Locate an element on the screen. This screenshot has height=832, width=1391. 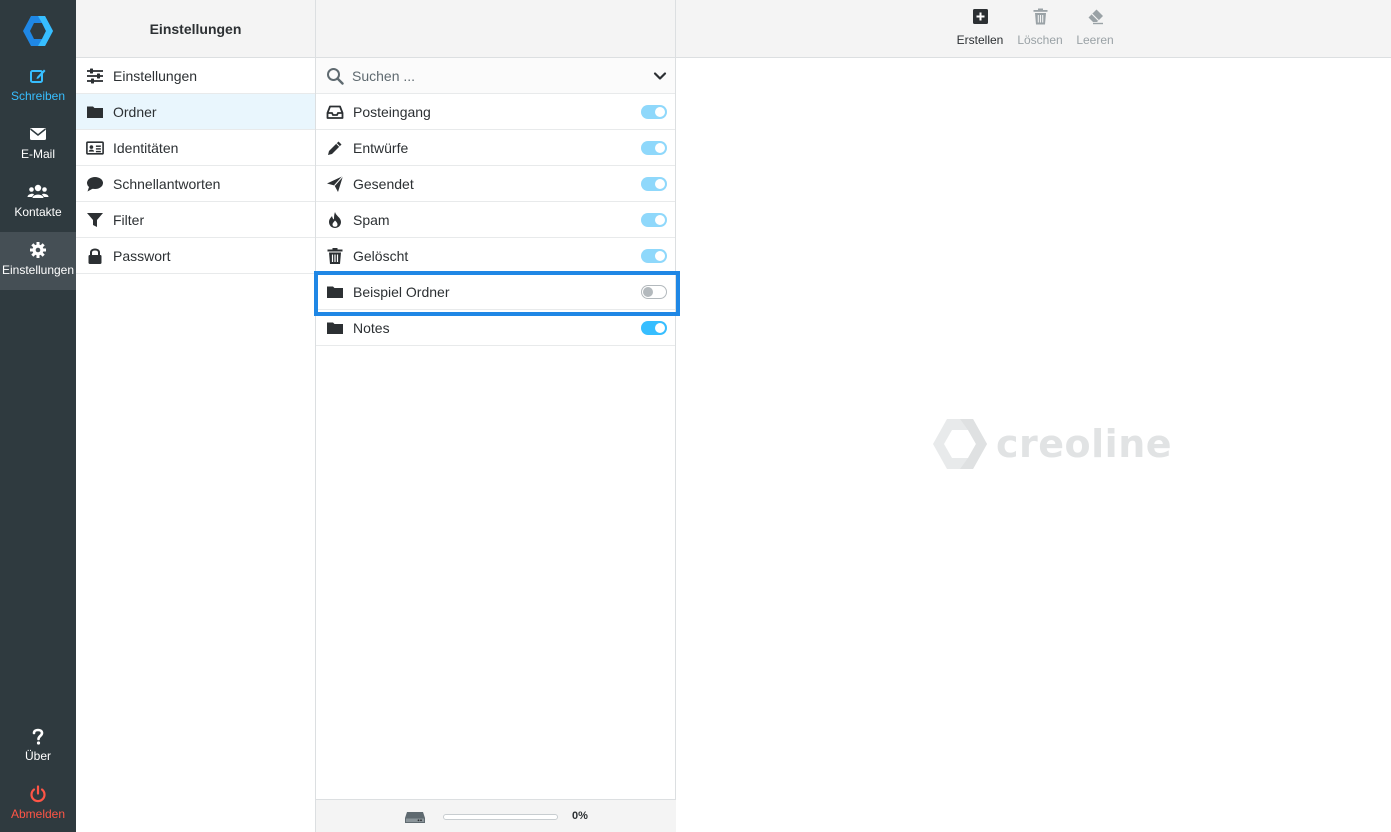
settings-title: Einstellungen is located at coordinates (195, 29).